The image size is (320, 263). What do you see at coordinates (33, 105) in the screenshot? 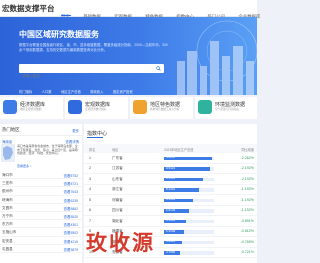
I see `card-title: 经济数据库` at bounding box center [33, 105].